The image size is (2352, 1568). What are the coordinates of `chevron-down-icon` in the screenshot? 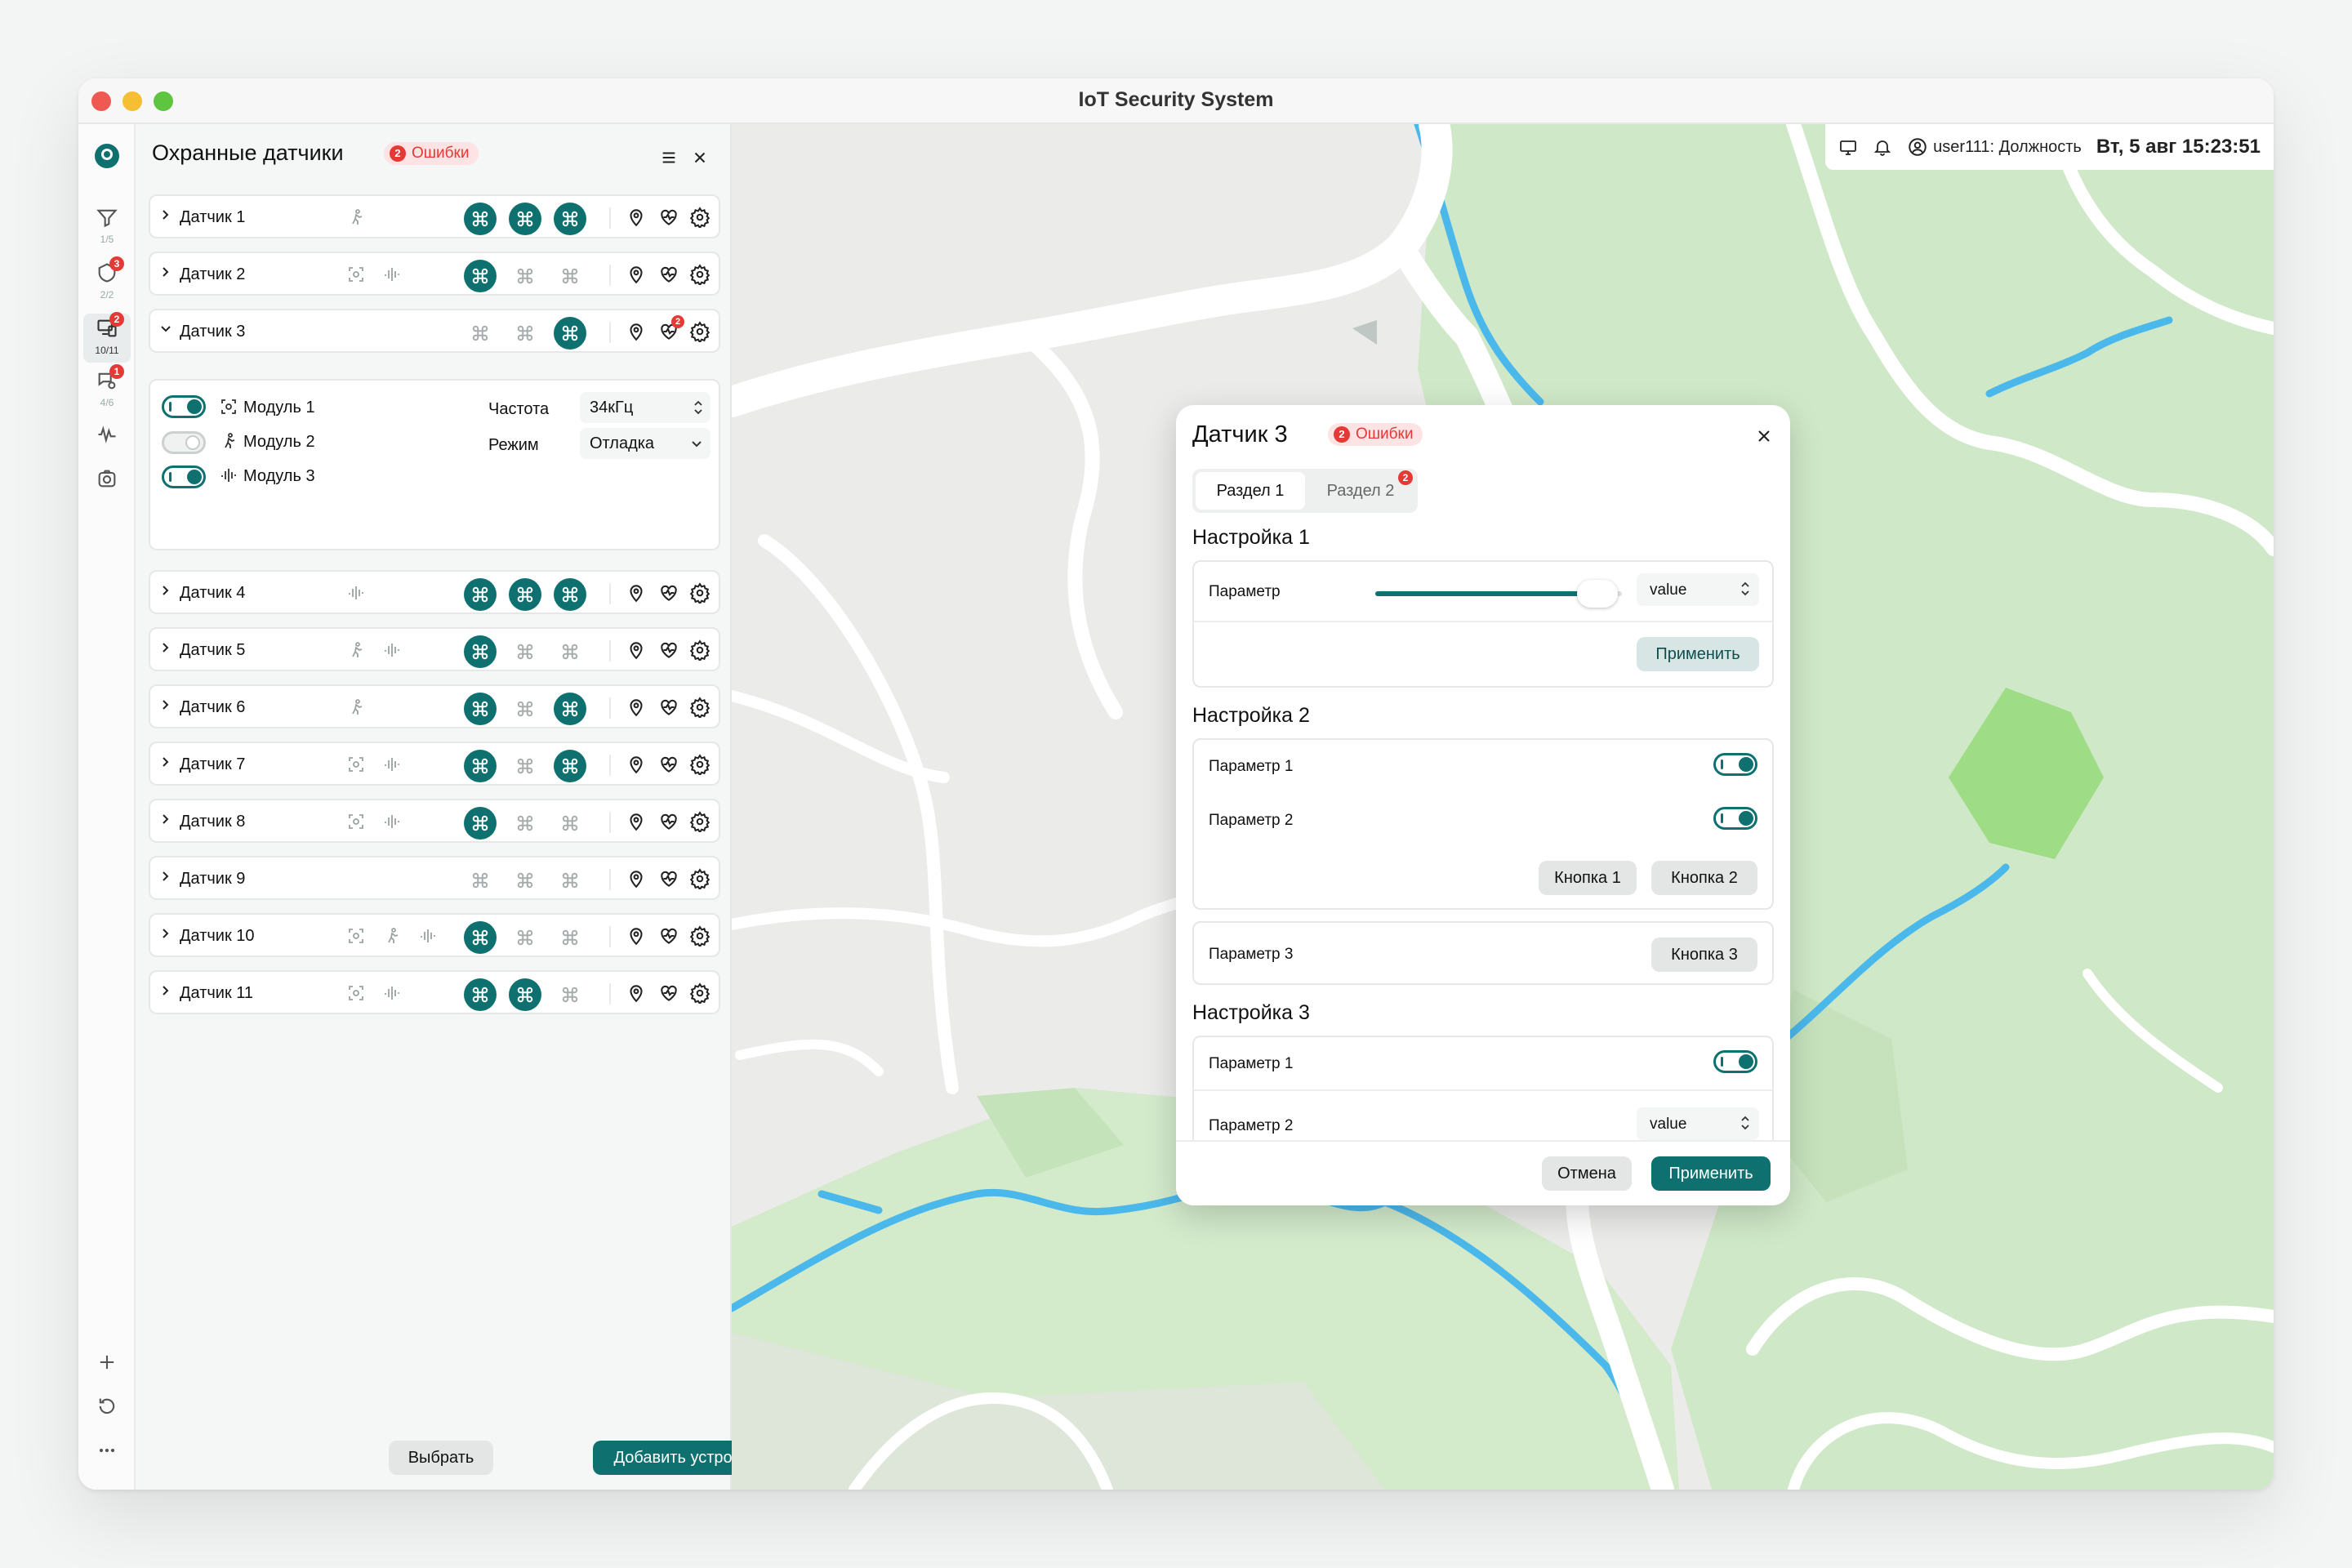 It's located at (165, 329).